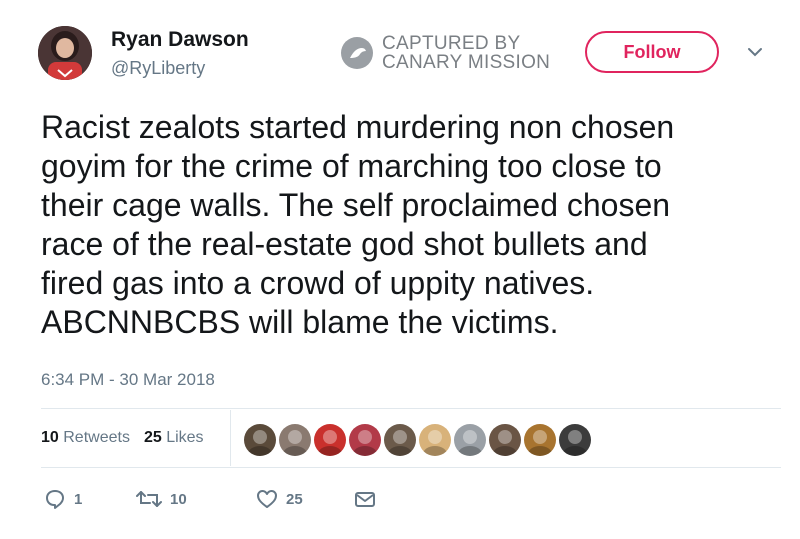 The height and width of the screenshot is (539, 800). What do you see at coordinates (411, 467) in the screenshot?
I see `divider-bottom` at bounding box center [411, 467].